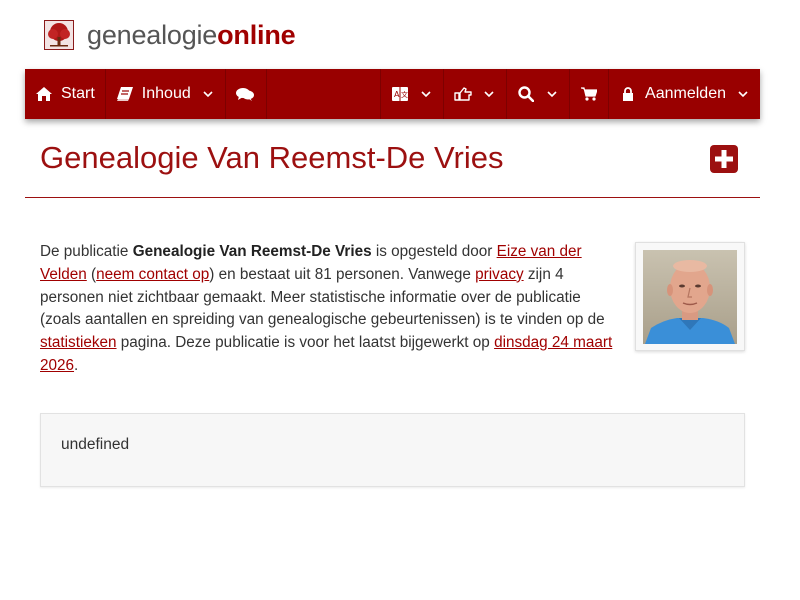 The width and height of the screenshot is (800, 600). Describe the element at coordinates (256, 34) in the screenshot. I see `brand-name-bold: online` at that location.